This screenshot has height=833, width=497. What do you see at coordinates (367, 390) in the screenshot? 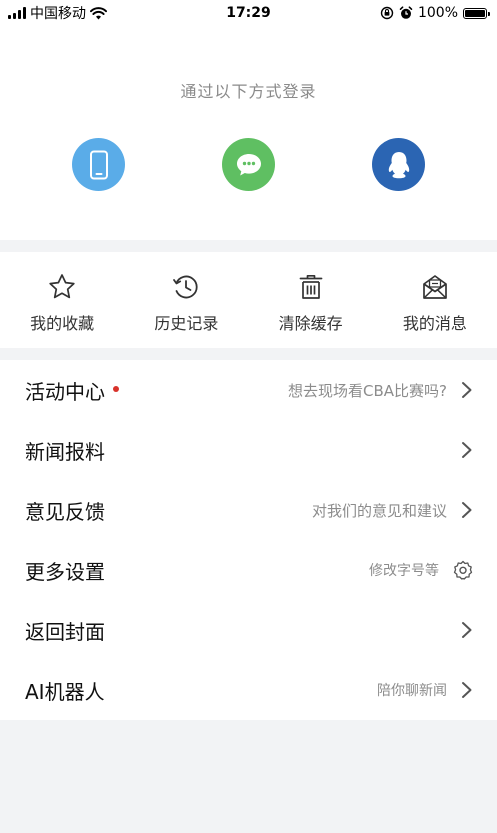
I see `menu-item-hint: 想去现场看CBA比赛吗?` at bounding box center [367, 390].